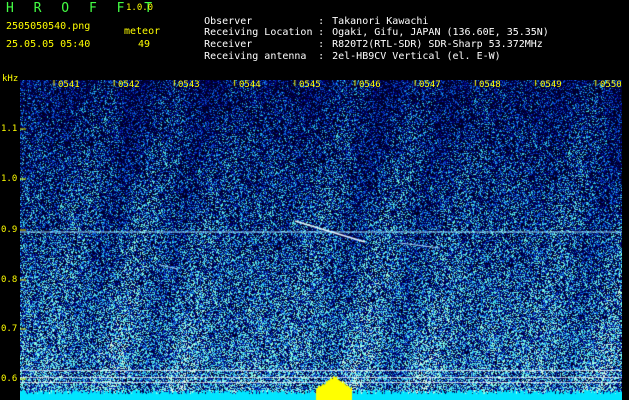 The height and width of the screenshot is (400, 629). Describe the element at coordinates (144, 44) in the screenshot. I see `meteor-count: 49` at that location.